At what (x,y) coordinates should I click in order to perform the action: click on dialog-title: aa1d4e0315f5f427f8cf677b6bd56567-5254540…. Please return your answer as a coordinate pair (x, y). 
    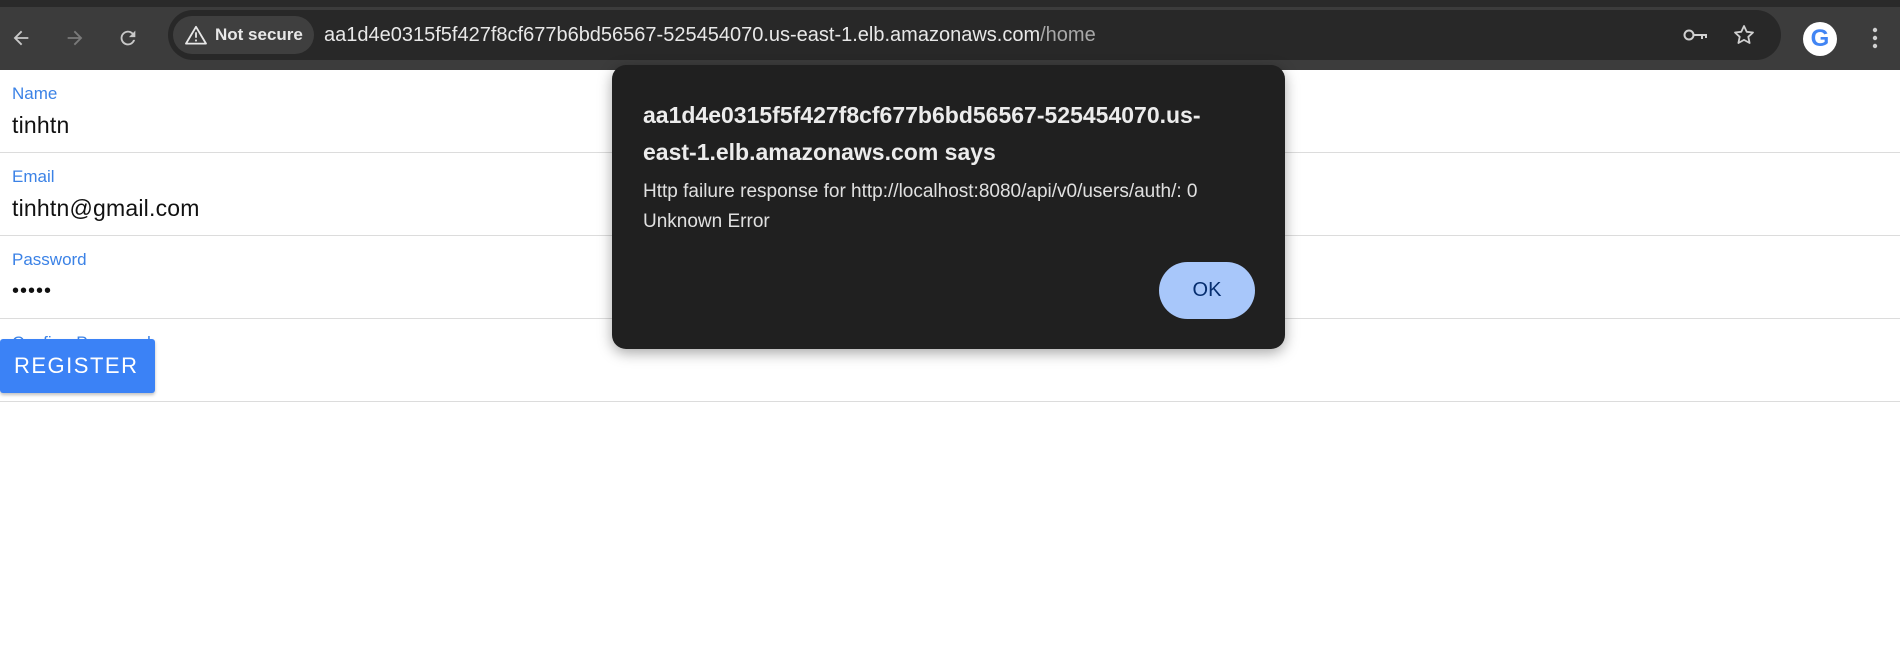
    Looking at the image, I should click on (922, 133).